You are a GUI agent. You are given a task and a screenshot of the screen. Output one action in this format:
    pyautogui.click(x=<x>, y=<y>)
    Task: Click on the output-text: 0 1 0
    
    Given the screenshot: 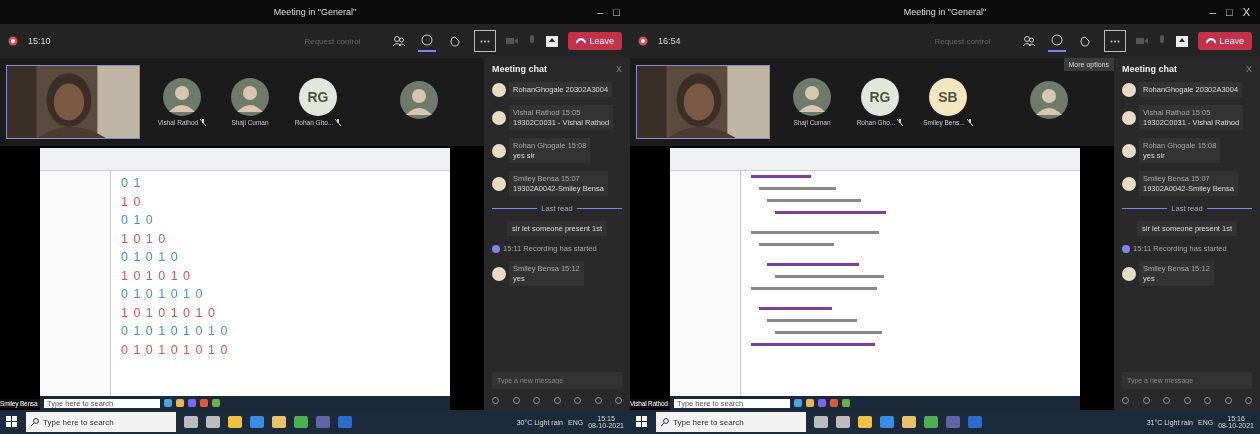 What is the action you would take?
    pyautogui.click(x=138, y=220)
    